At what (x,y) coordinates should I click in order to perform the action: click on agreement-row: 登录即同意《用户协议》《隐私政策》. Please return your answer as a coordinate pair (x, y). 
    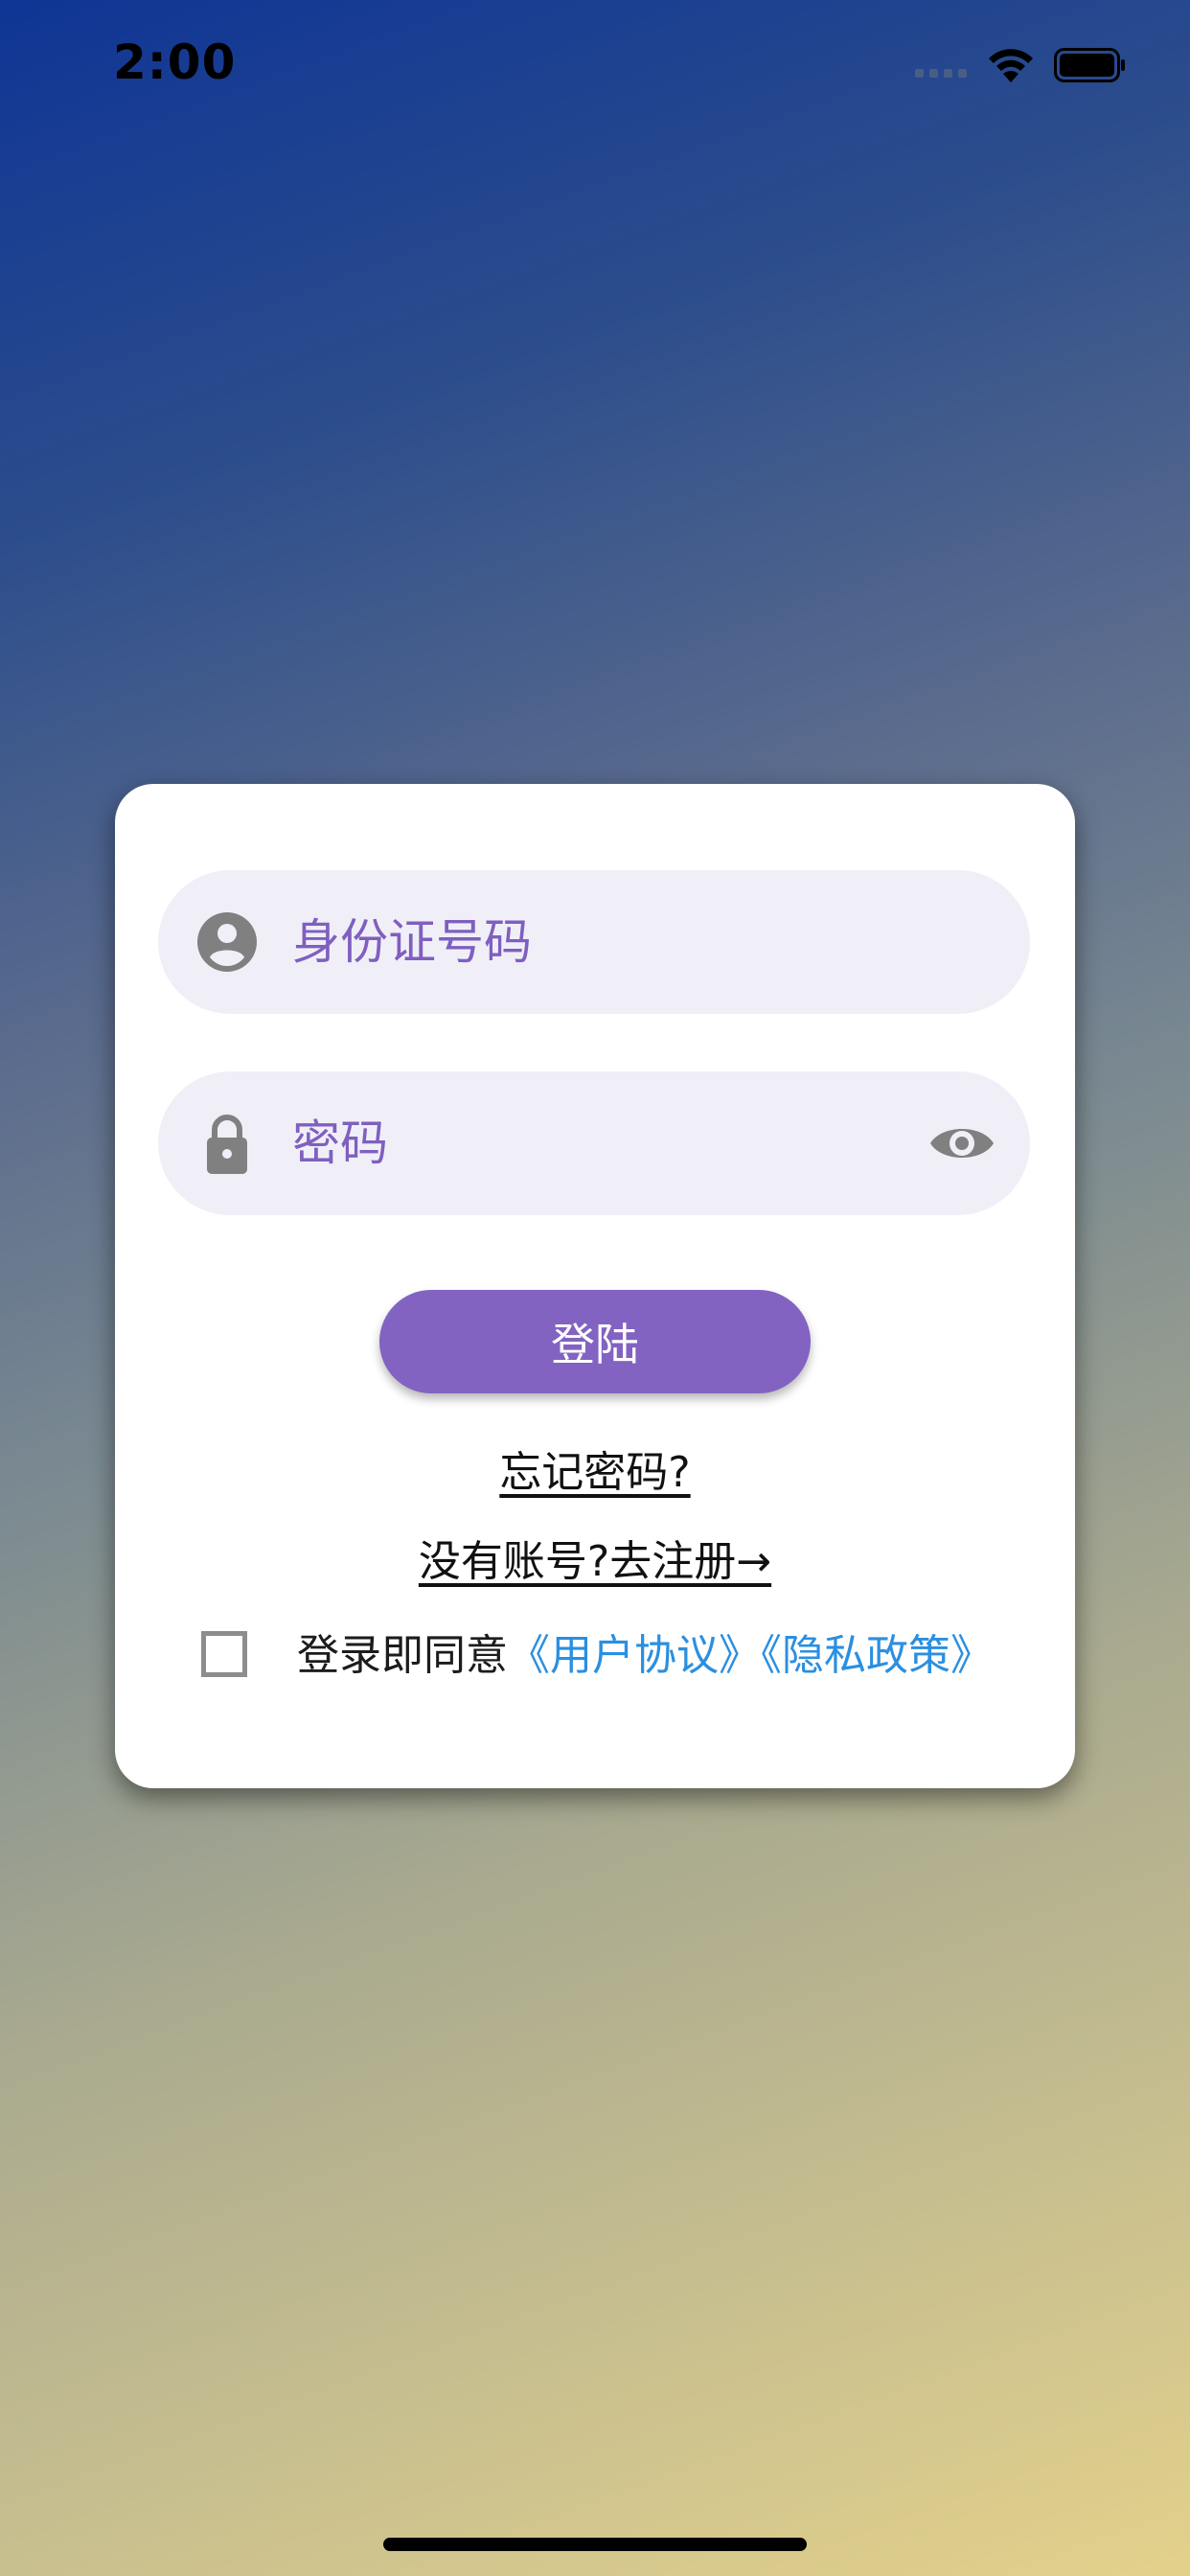
    Looking at the image, I should click on (622, 1658).